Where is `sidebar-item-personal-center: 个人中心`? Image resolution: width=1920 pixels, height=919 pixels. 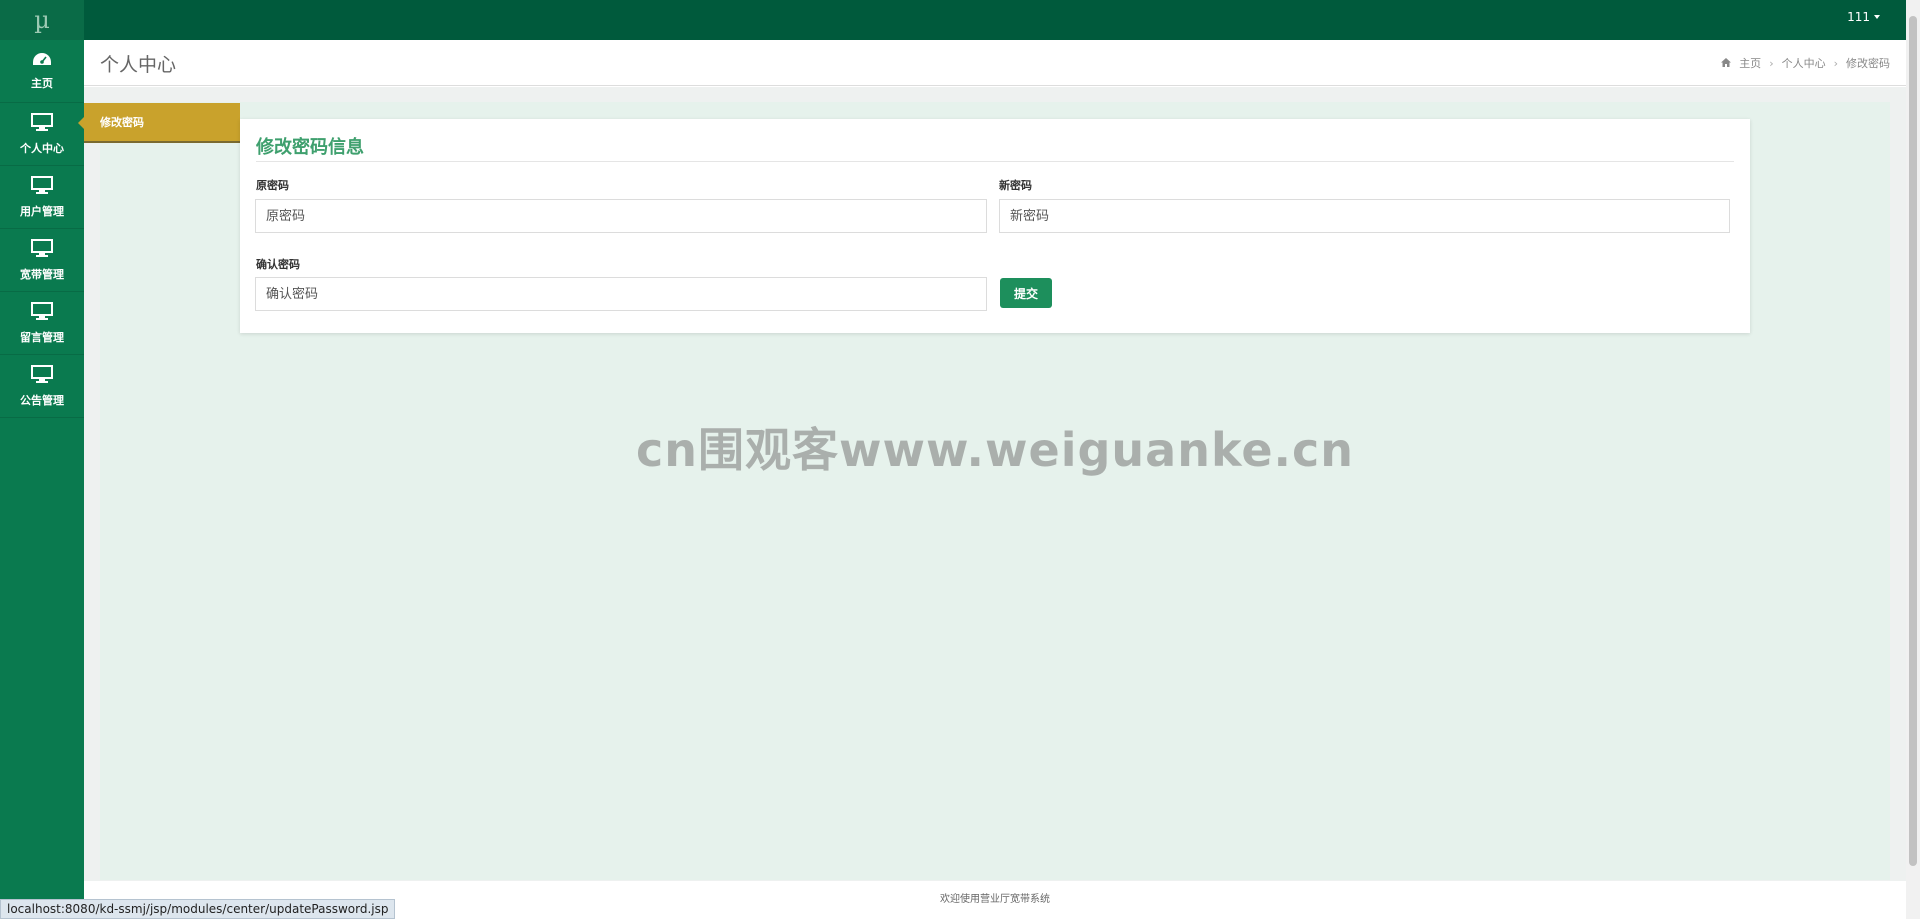
sidebar-item-personal-center: 个人中心 is located at coordinates (42, 134).